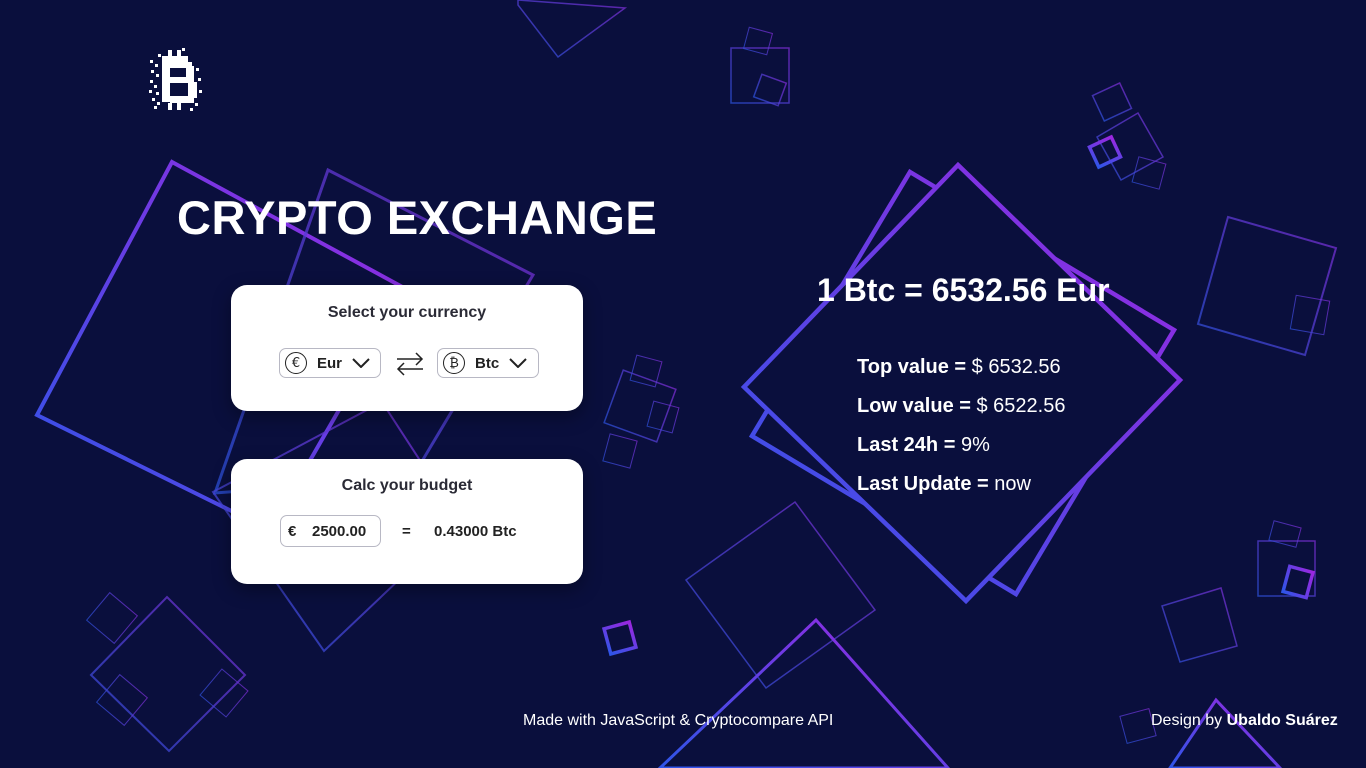  What do you see at coordinates (454, 363) in the screenshot?
I see `bitcoin-coin-icon: ₿` at bounding box center [454, 363].